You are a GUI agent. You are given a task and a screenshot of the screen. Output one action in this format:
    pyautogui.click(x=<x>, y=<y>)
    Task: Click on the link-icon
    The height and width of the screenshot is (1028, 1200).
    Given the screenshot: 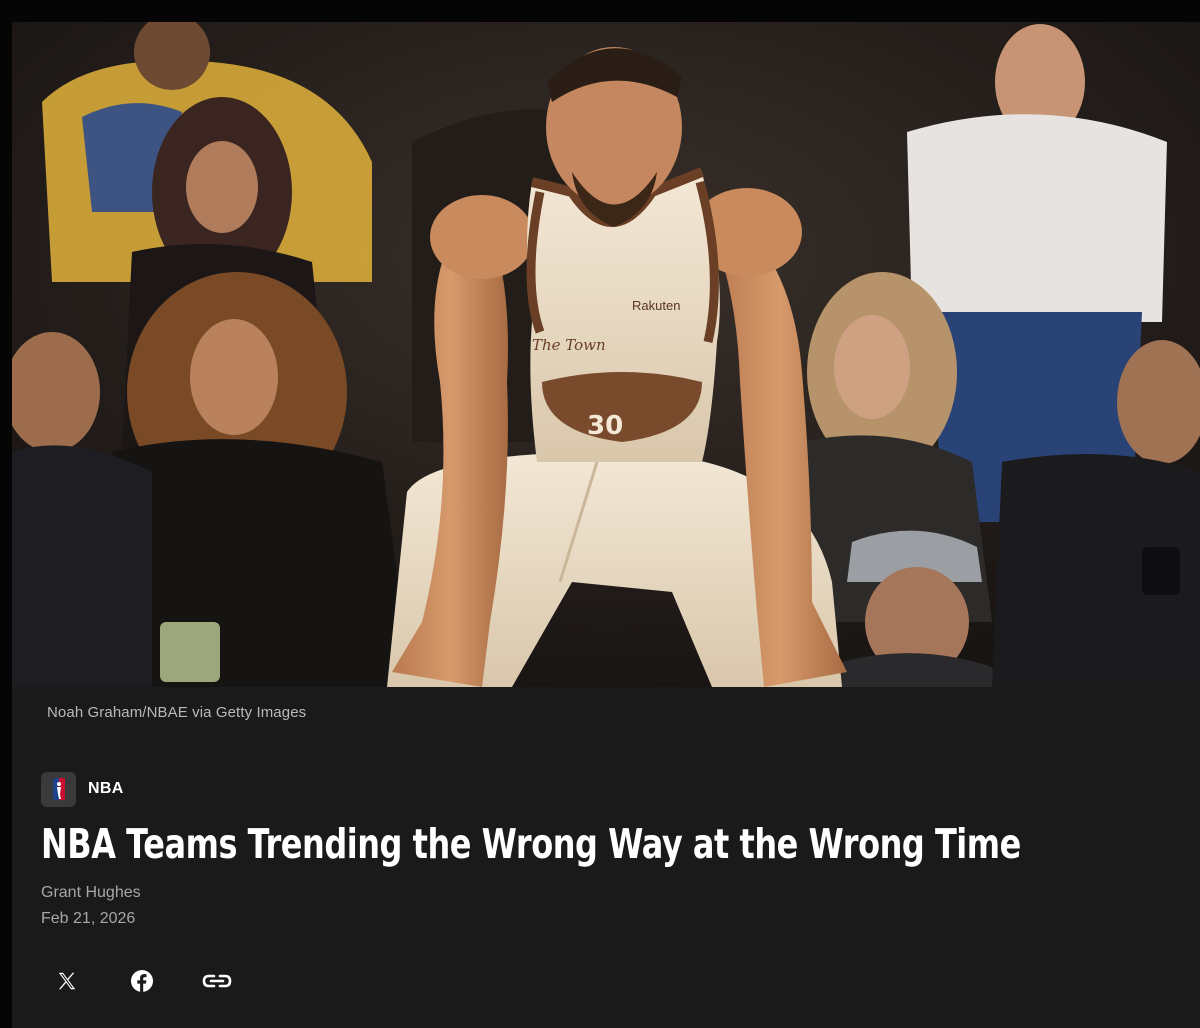 What is the action you would take?
    pyautogui.click(x=217, y=981)
    